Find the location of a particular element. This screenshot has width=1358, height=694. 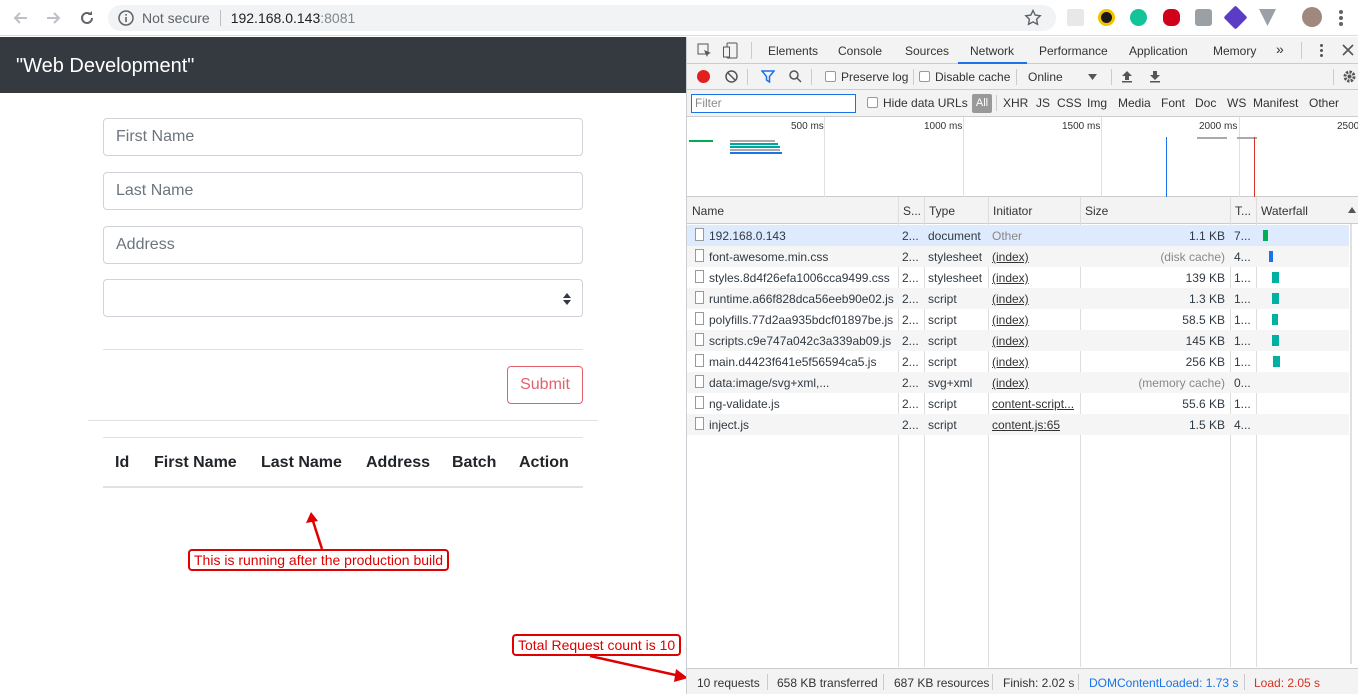

filter-input: Filter is located at coordinates (773, 103).